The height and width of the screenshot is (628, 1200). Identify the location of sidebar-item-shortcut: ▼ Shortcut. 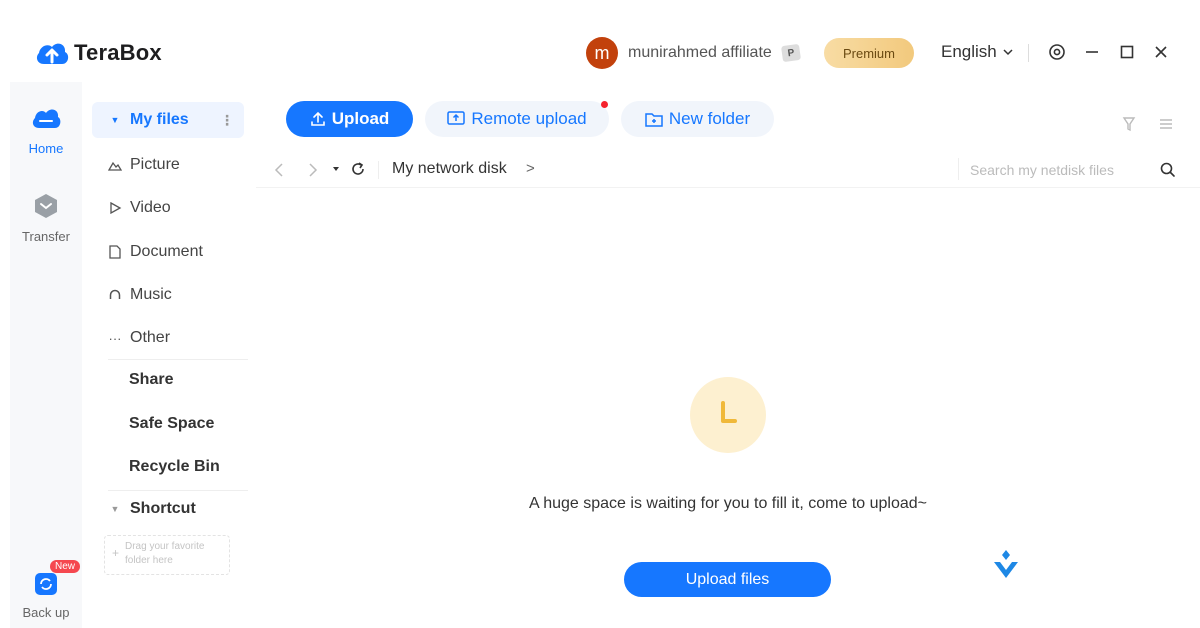
(168, 509).